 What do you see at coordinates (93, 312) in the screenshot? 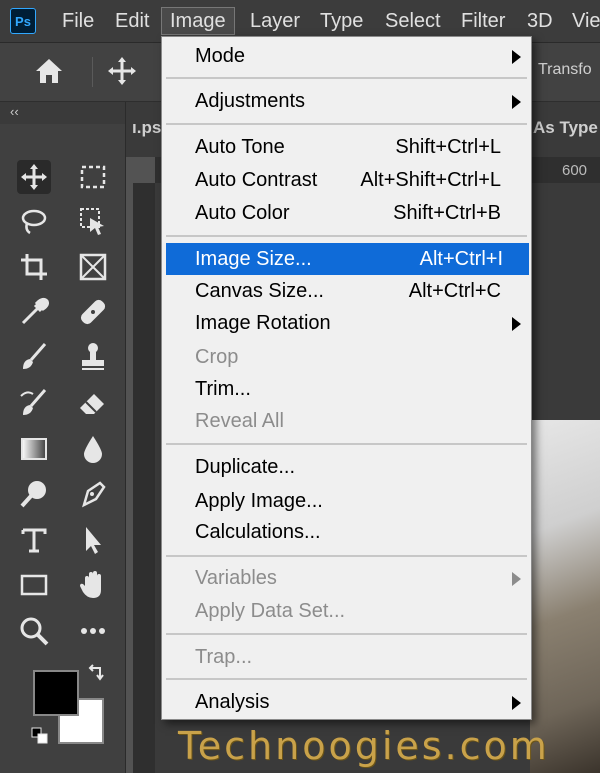
I see `healing-icon` at bounding box center [93, 312].